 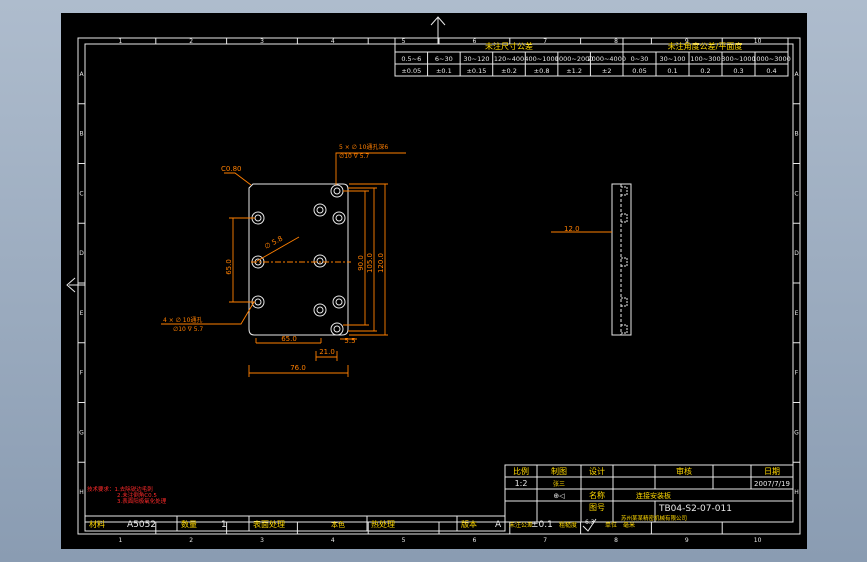 I want to click on chamfer-label: C0.80, so click(x=231, y=169).